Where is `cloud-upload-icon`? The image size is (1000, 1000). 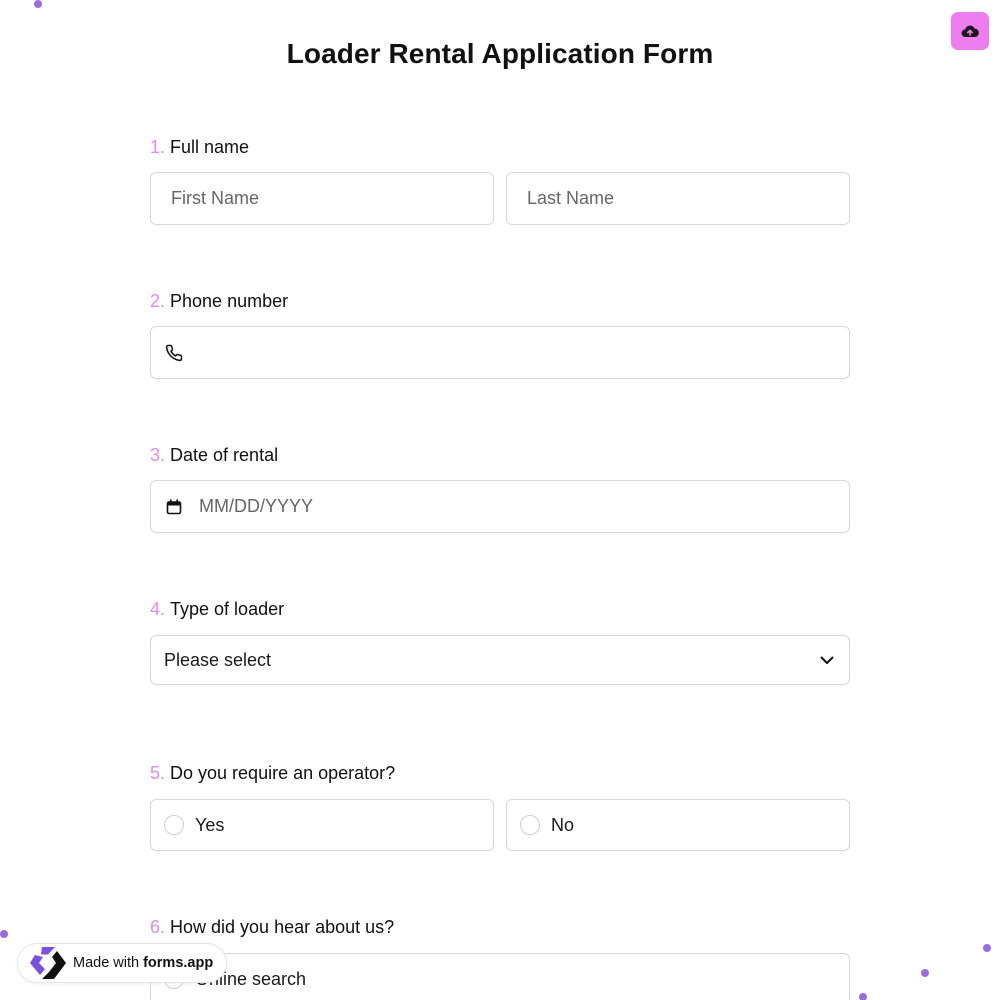
cloud-upload-icon is located at coordinates (970, 31).